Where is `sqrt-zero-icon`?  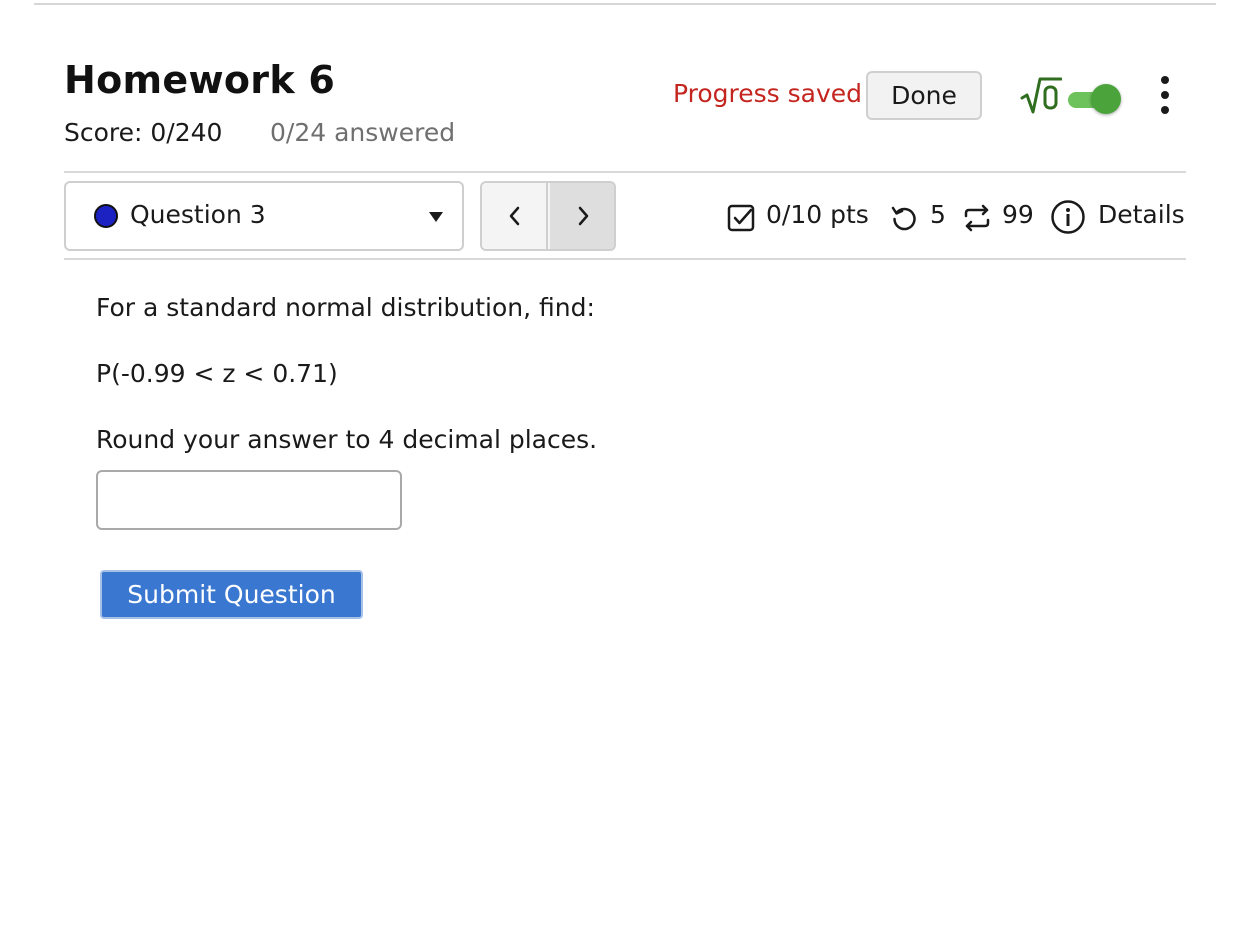
sqrt-zero-icon is located at coordinates (1041, 96).